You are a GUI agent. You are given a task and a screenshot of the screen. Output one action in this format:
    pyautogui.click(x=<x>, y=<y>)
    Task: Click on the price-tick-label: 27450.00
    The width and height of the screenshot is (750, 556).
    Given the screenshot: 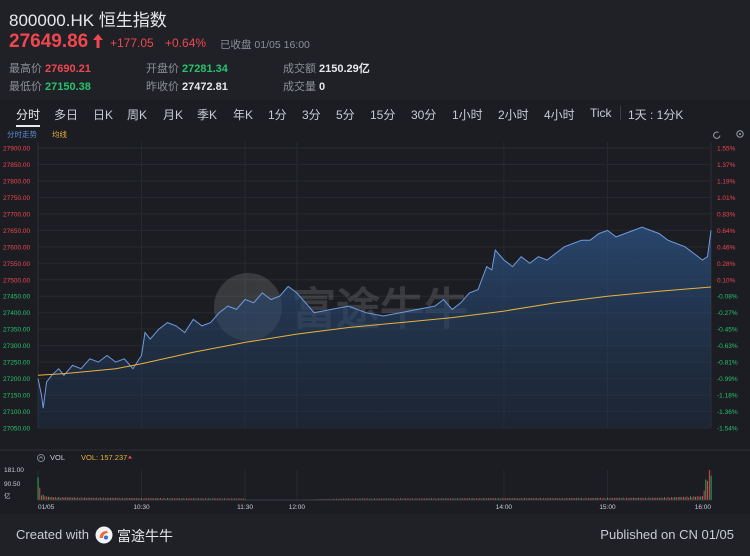 What is the action you would take?
    pyautogui.click(x=16, y=297)
    